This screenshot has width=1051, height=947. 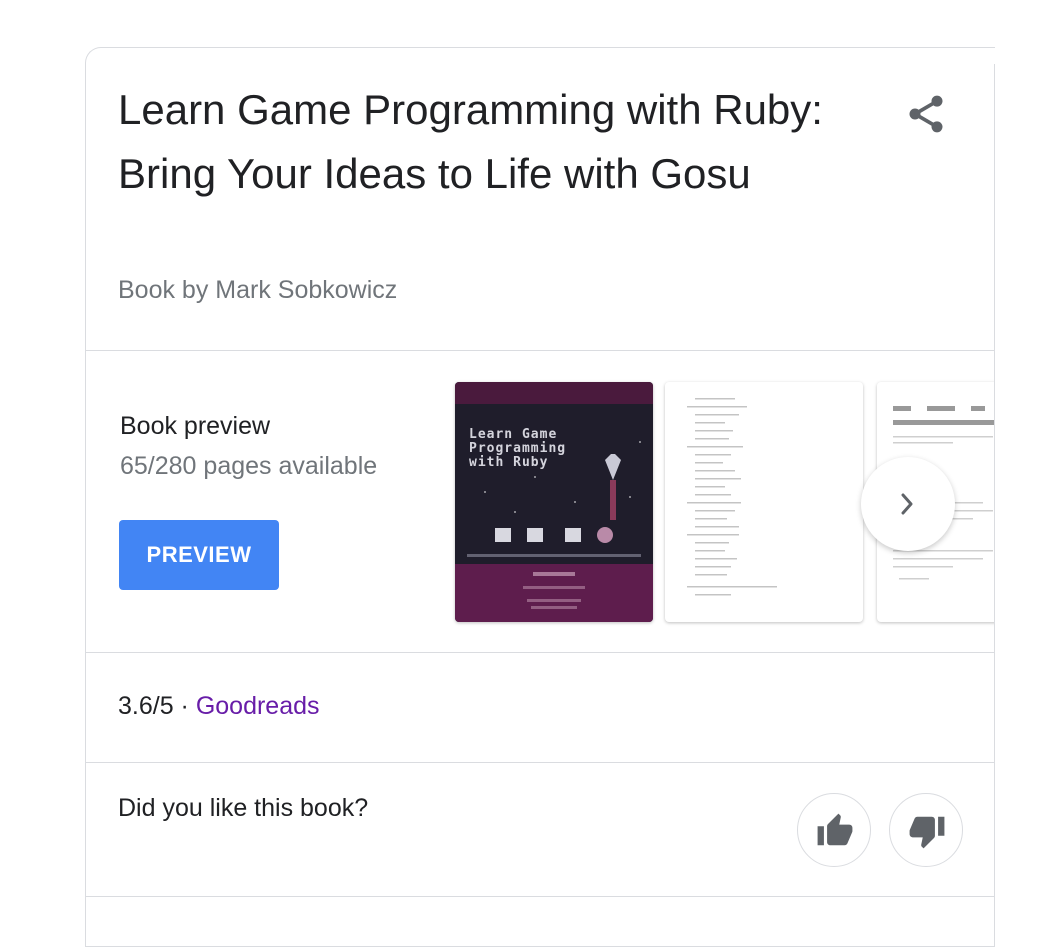 I want to click on book-cover-thumbnail: Learn Game Programming with Ruby, so click(x=554, y=502).